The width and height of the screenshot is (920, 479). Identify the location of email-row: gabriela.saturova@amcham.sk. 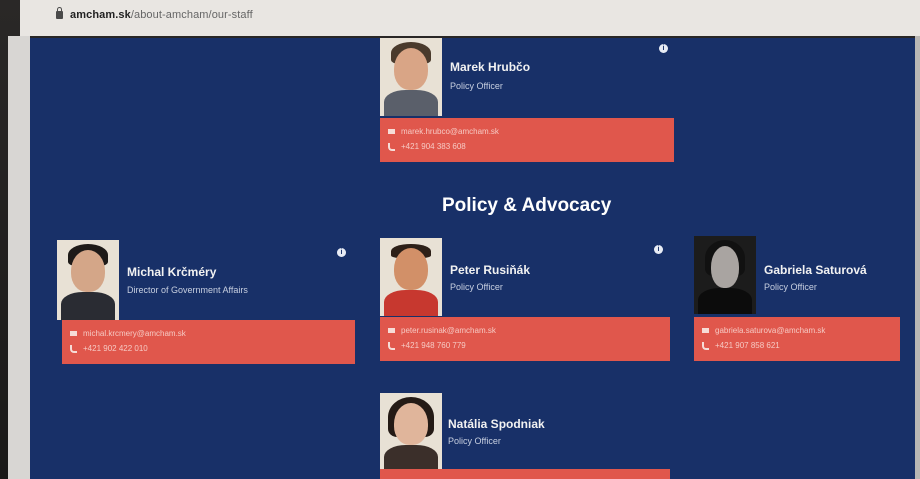
(763, 330).